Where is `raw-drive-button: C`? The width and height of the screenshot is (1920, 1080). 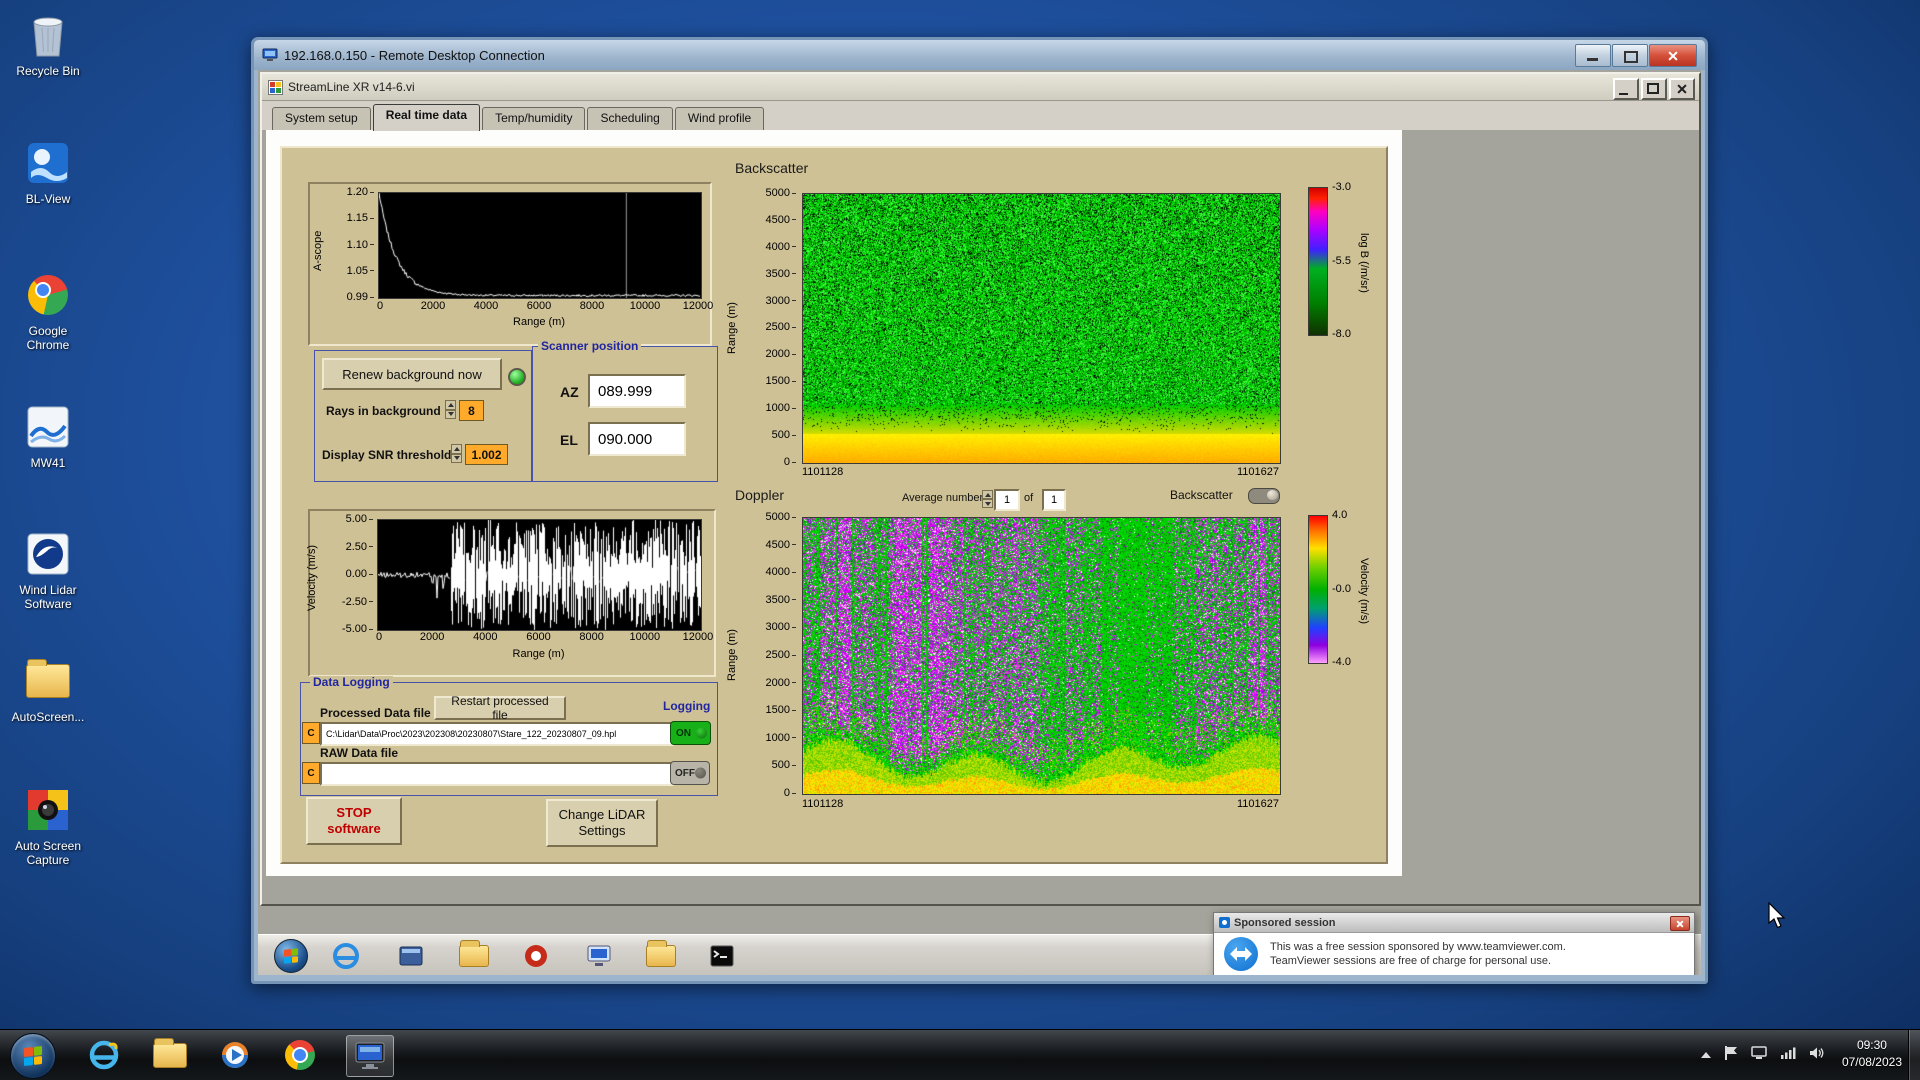 raw-drive-button: C is located at coordinates (311, 773).